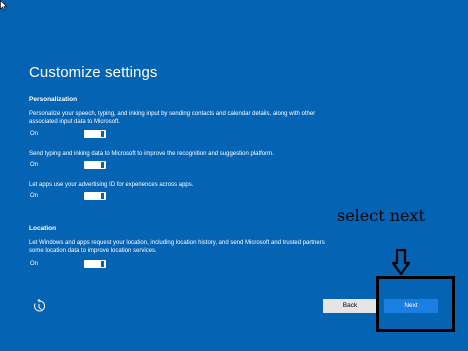  I want to click on mouse-cursor-icon, so click(4, 5).